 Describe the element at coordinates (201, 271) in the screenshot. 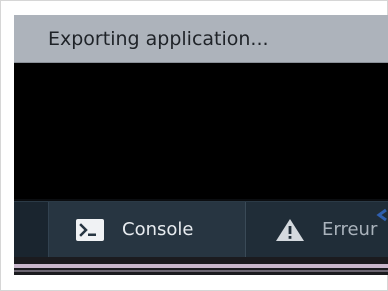

I see `bottom-divider` at that location.